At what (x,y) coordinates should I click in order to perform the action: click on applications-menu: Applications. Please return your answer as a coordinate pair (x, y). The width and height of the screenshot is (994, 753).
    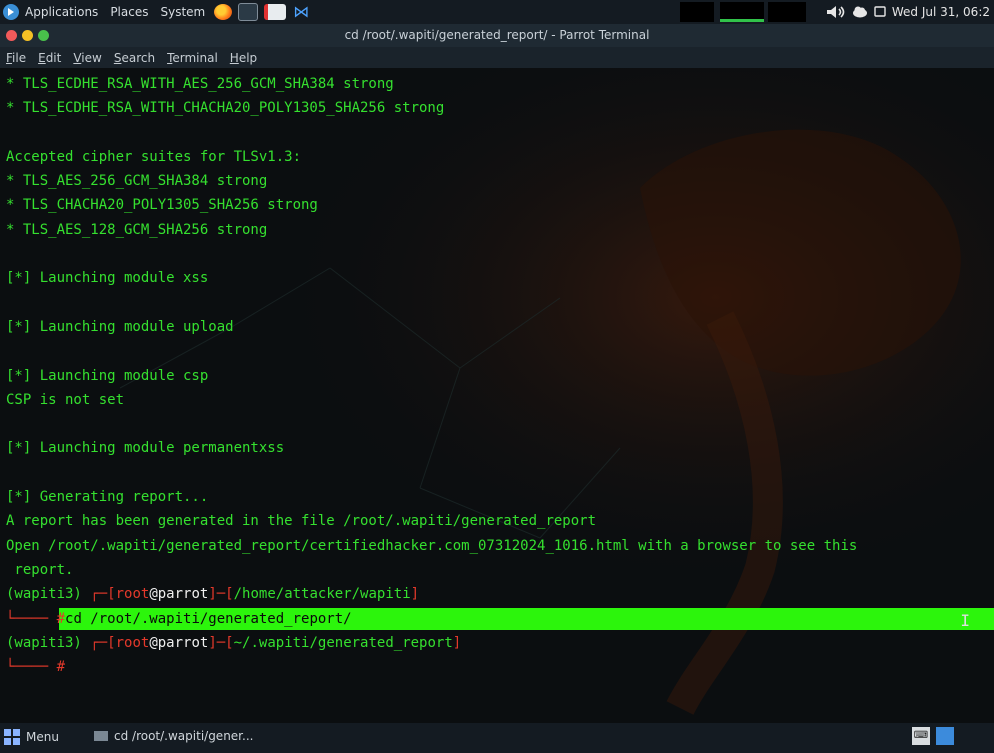
    Looking at the image, I should click on (61, 12).